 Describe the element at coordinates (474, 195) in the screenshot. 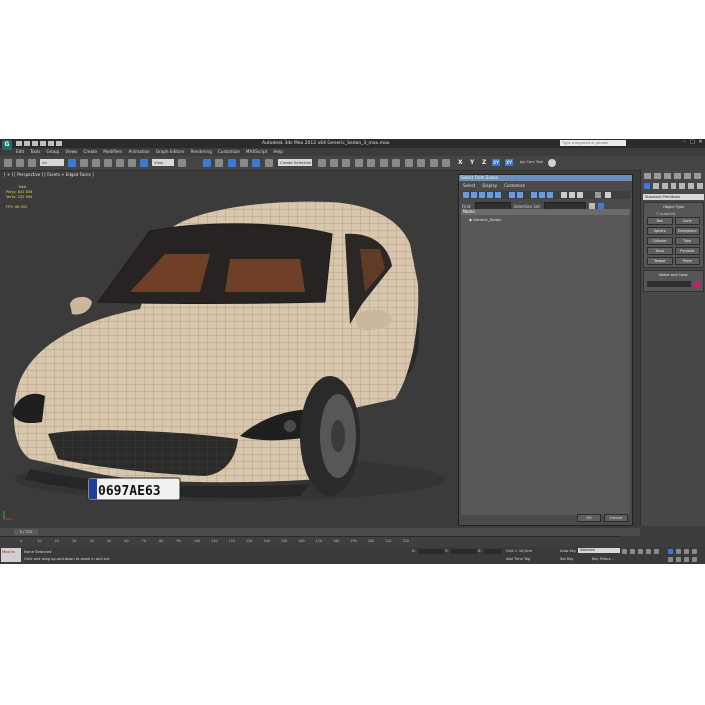

I see `filter-shapes-icon` at that location.